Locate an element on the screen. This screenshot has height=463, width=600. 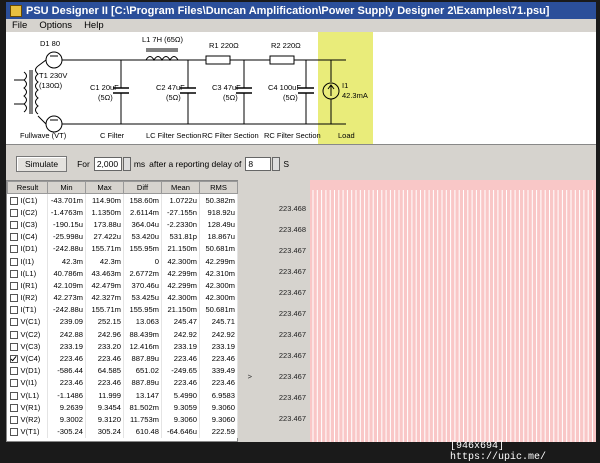
results-row: V(C2) 242.88 242.96 88.439m 242.92 242.92 is located at coordinates (122, 334).